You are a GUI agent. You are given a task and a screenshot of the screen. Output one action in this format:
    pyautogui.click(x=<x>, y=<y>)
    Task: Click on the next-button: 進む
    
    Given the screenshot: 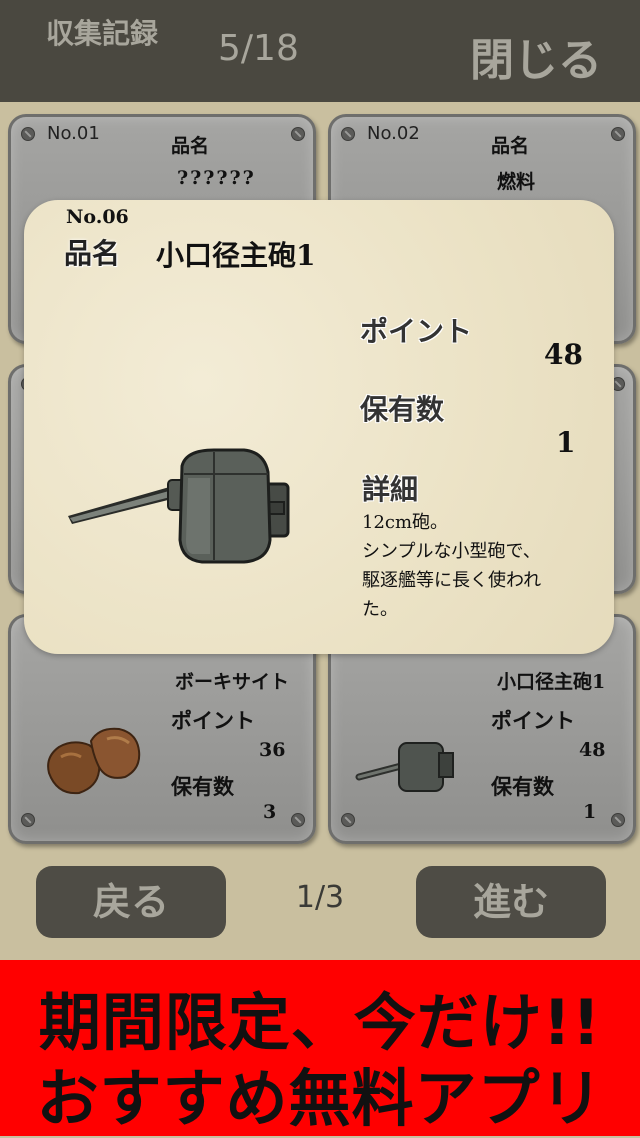 What is the action you would take?
    pyautogui.click(x=511, y=902)
    